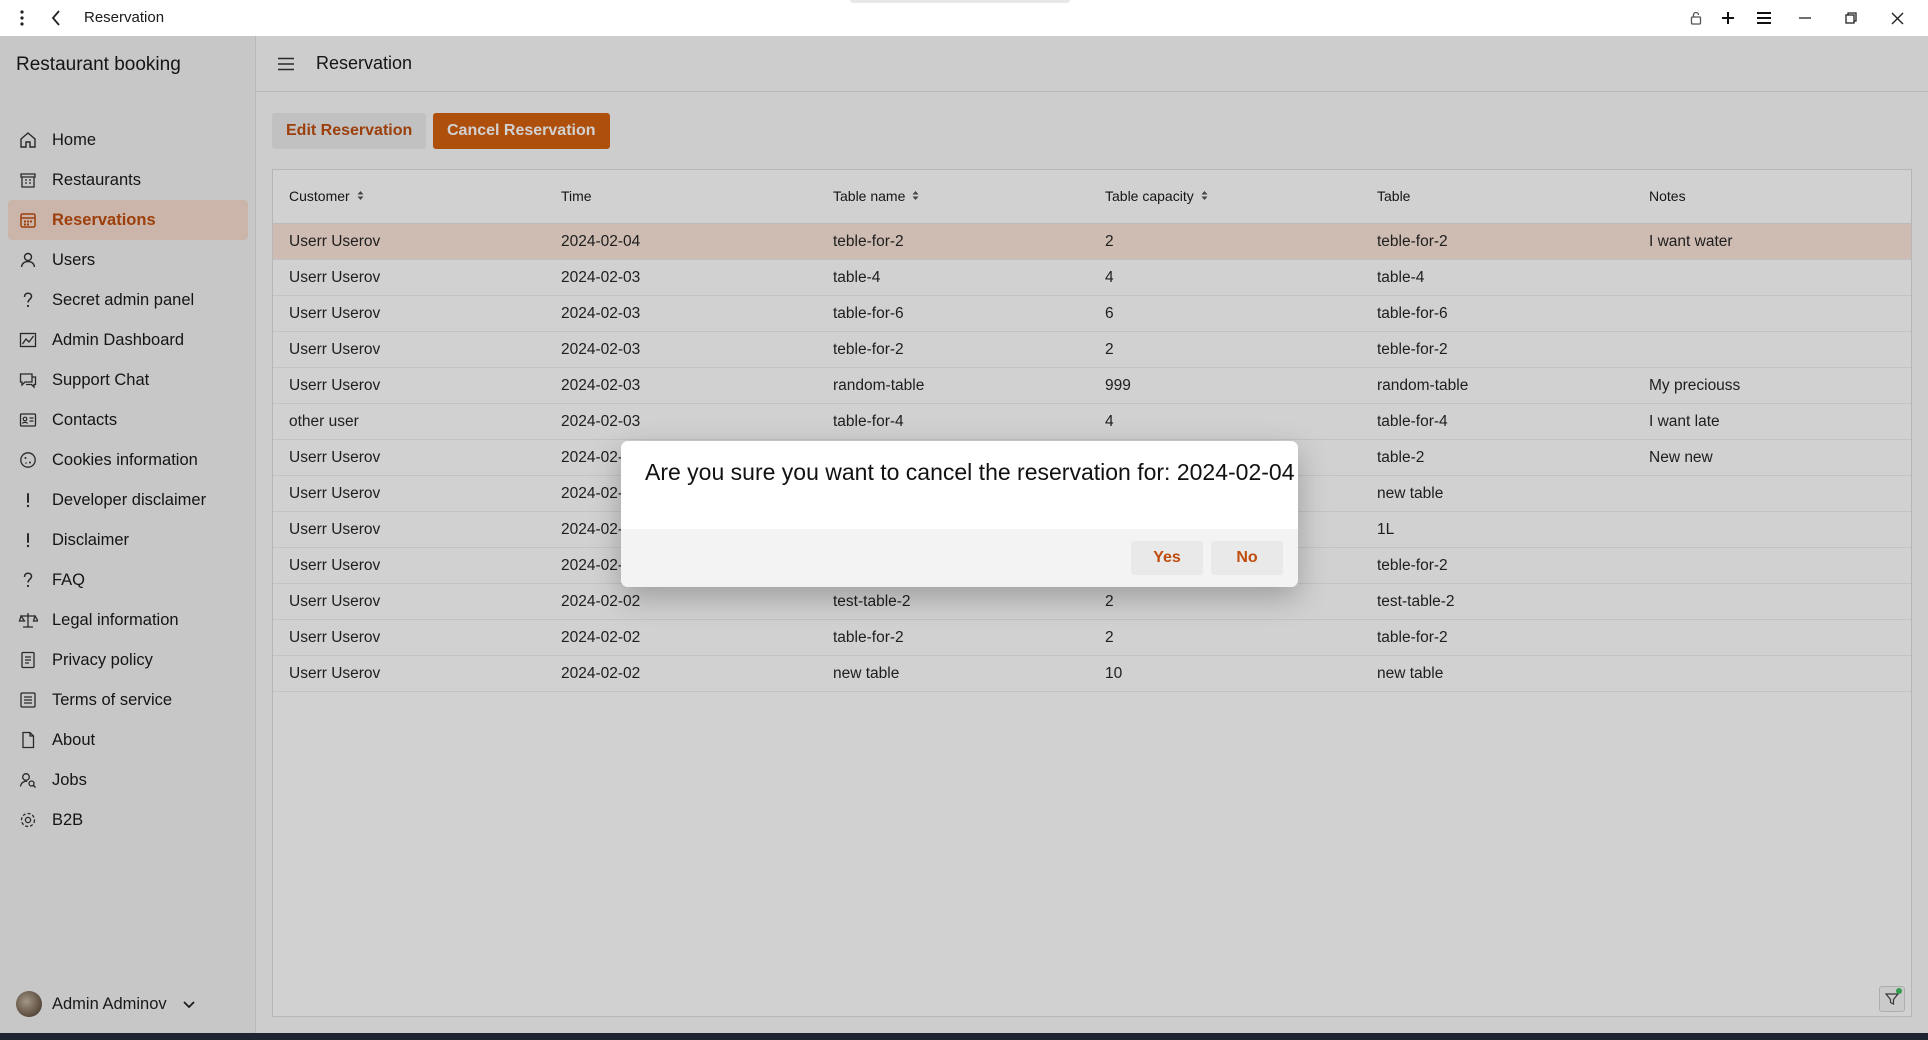 The height and width of the screenshot is (1040, 1928). Describe the element at coordinates (1247, 558) in the screenshot. I see `no-button: No` at that location.